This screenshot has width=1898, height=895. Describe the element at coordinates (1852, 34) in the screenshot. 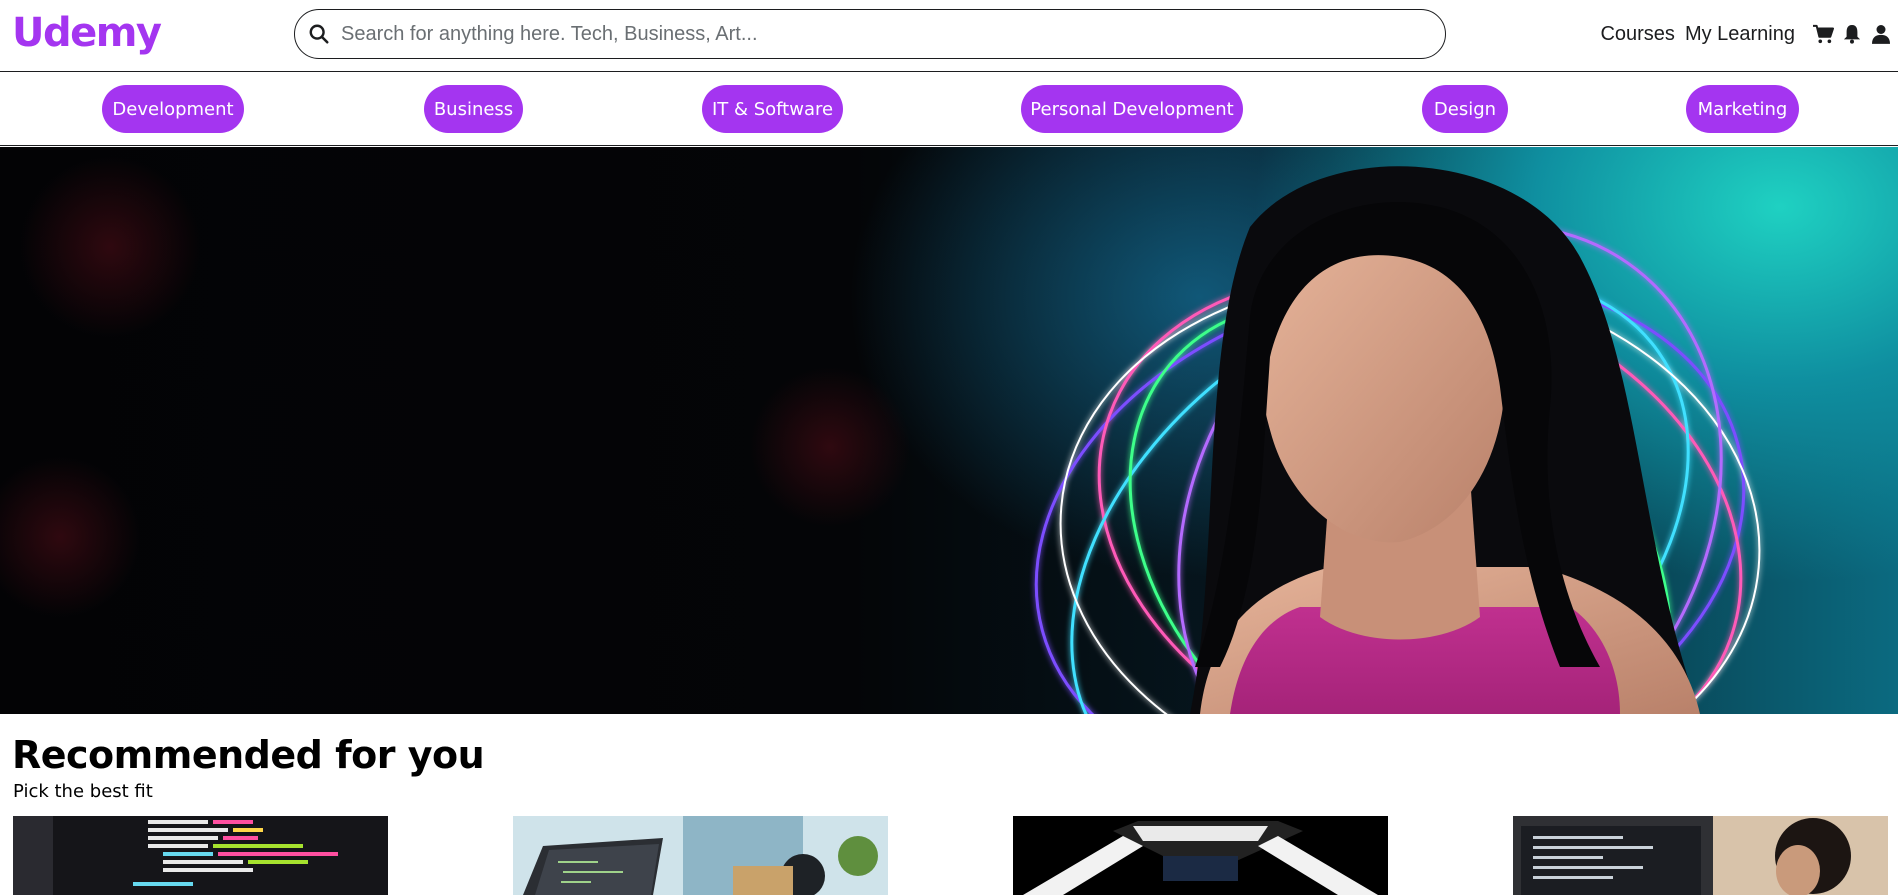

I see `bell-icon` at that location.